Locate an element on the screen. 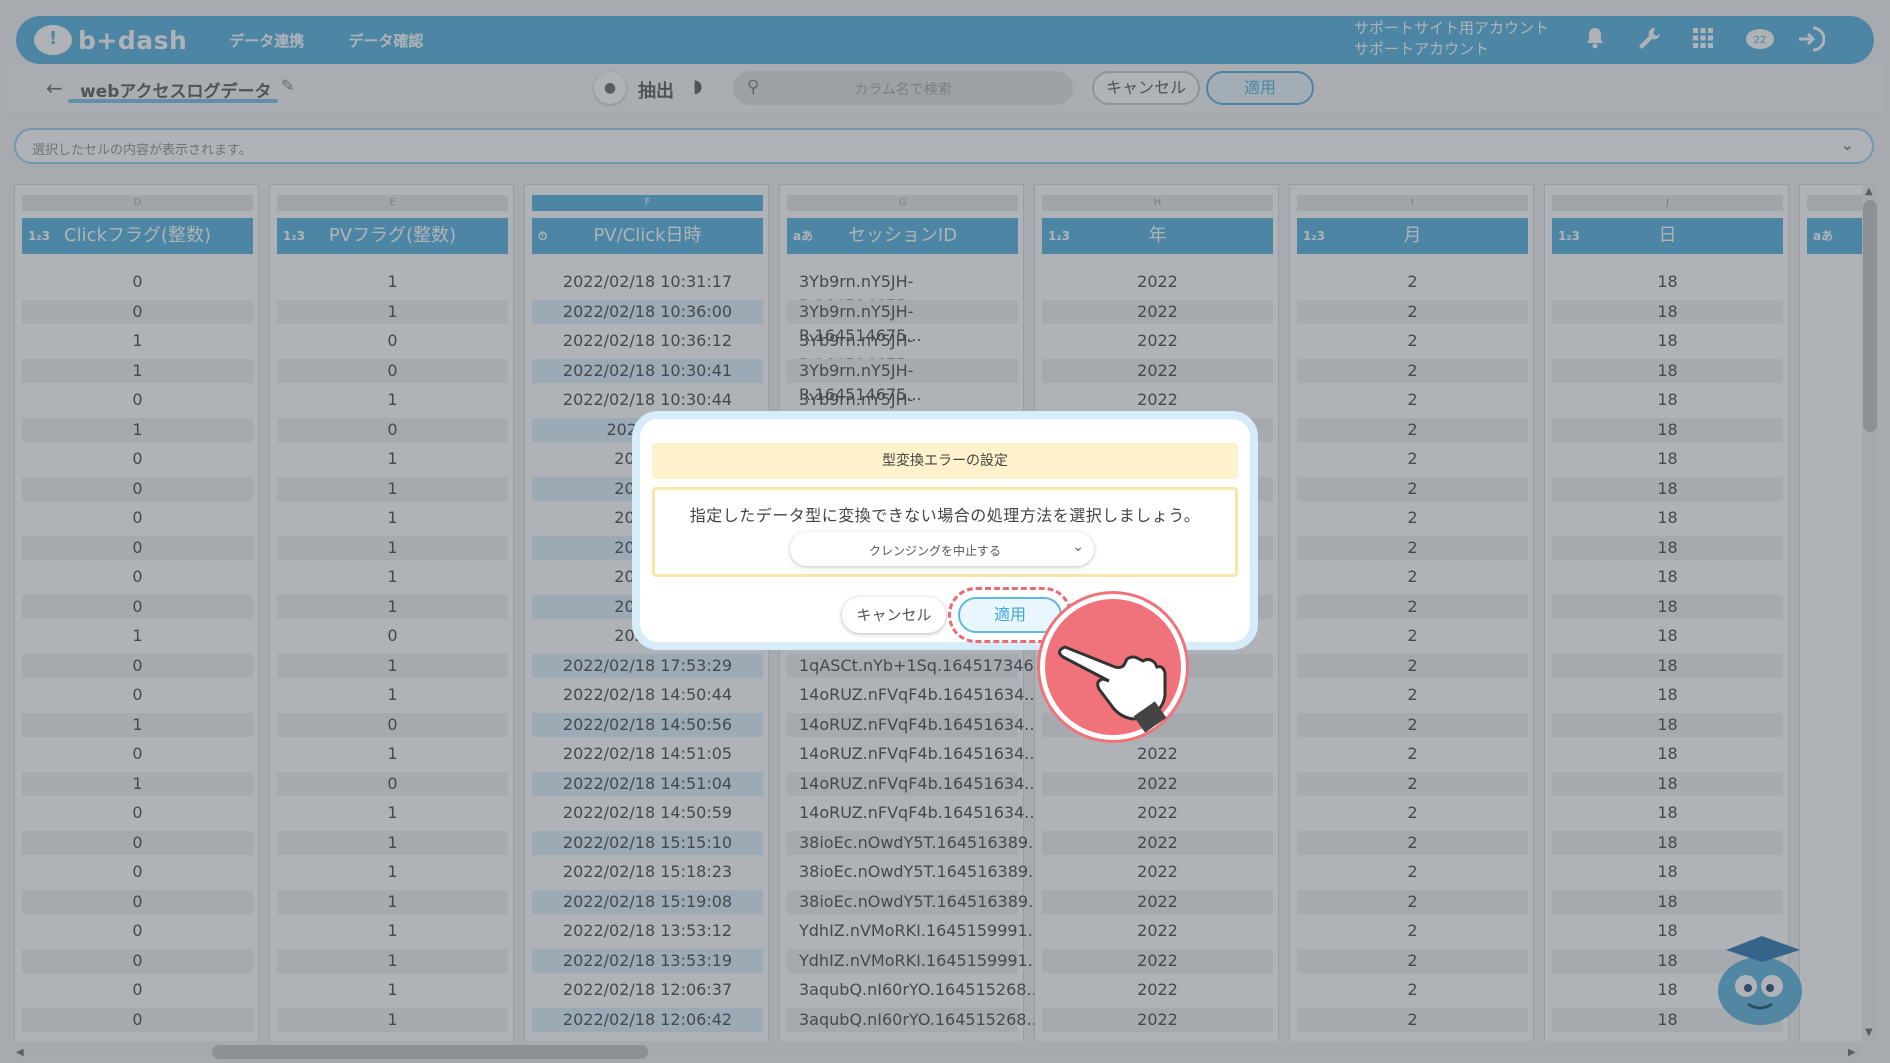 The width and height of the screenshot is (1890, 1063). dialog-cancel-button: キャンセル is located at coordinates (894, 615).